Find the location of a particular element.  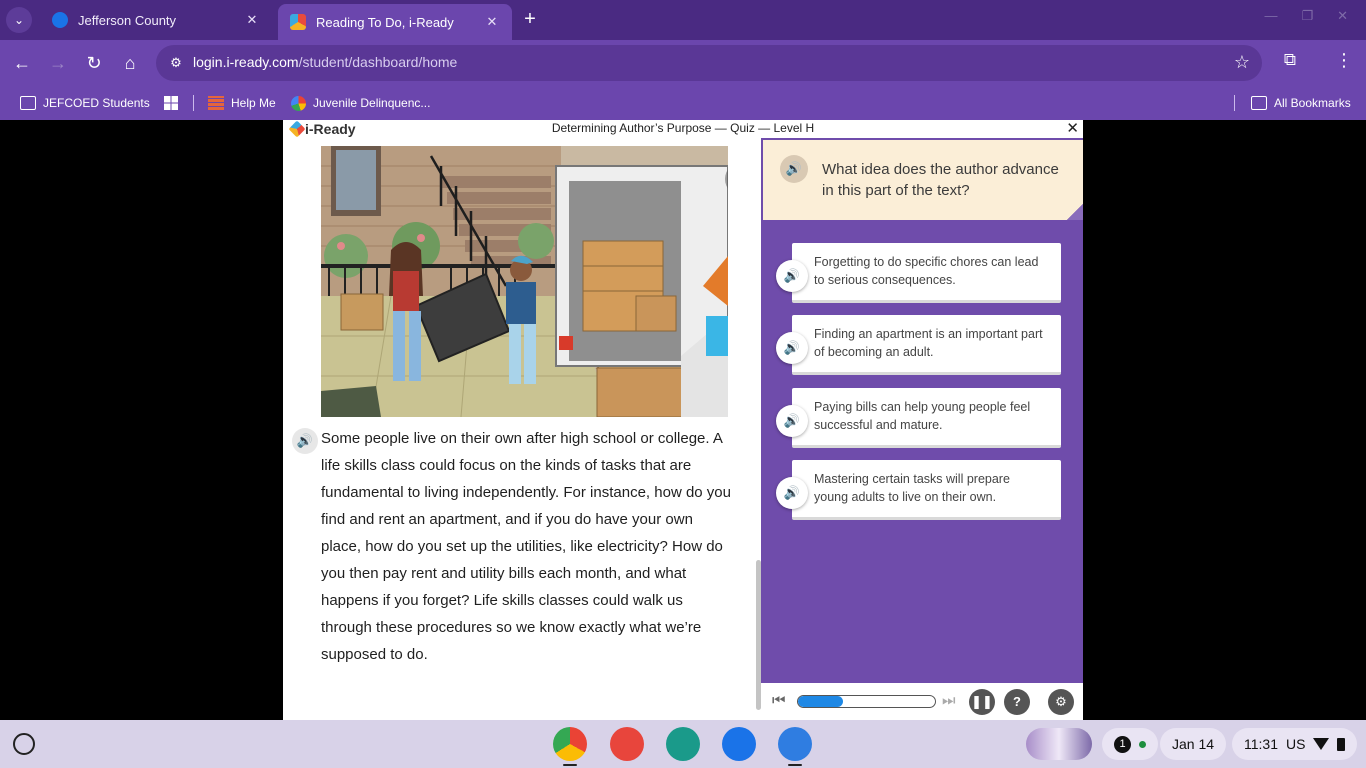

pause-icon: ❚❚ is located at coordinates (982, 702).